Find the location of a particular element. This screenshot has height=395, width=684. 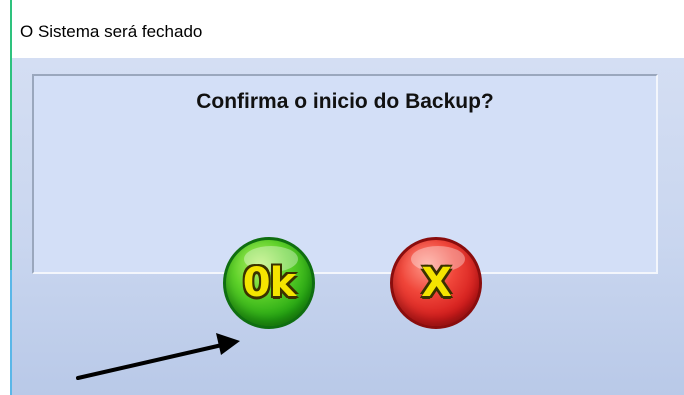

cancel-button-label: X is located at coordinates (436, 283).